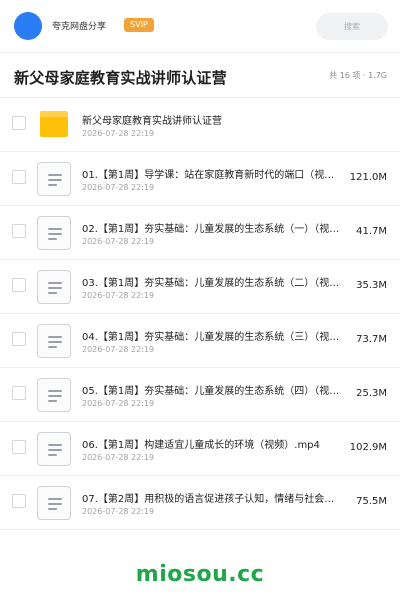 This screenshot has height=600, width=400. What do you see at coordinates (213, 335) in the screenshot?
I see `file-name: 04.【第1周】夯实基础：儿童发展的生态系统（三）（视频）.mp4` at bounding box center [213, 335].